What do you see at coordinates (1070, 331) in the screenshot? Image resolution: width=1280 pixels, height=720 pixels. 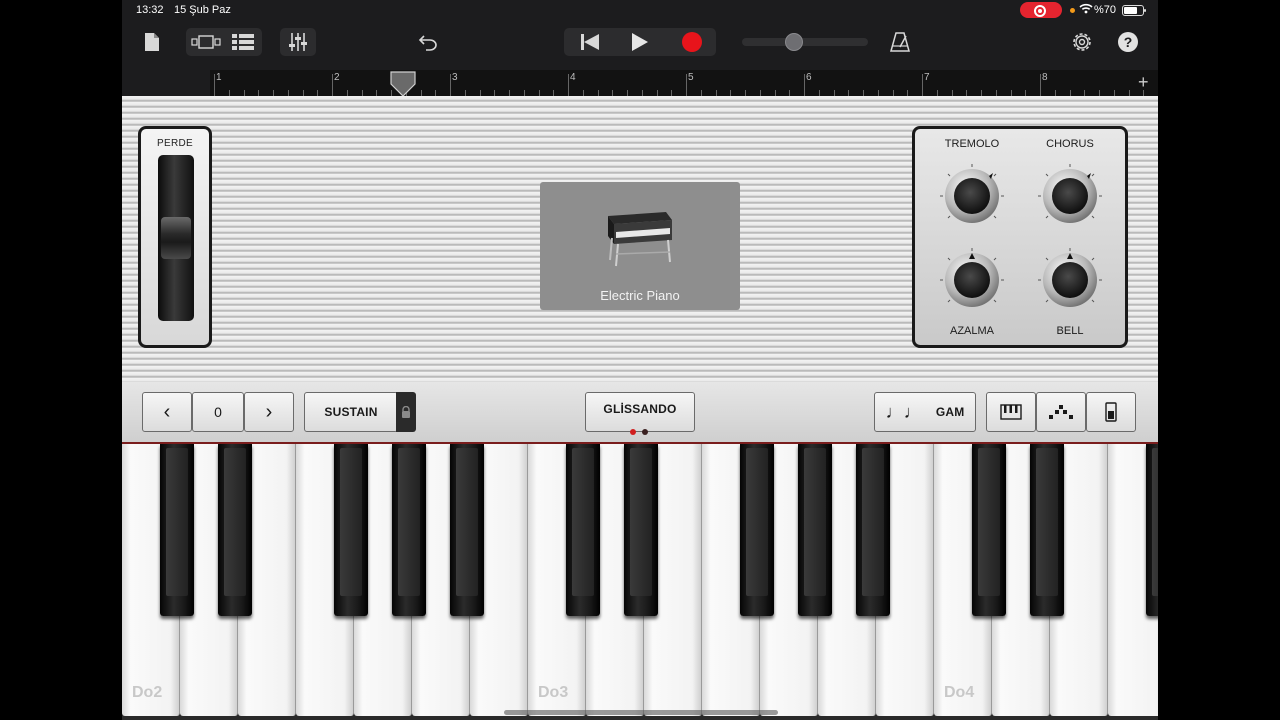 I see `bell-label: BELL` at bounding box center [1070, 331].